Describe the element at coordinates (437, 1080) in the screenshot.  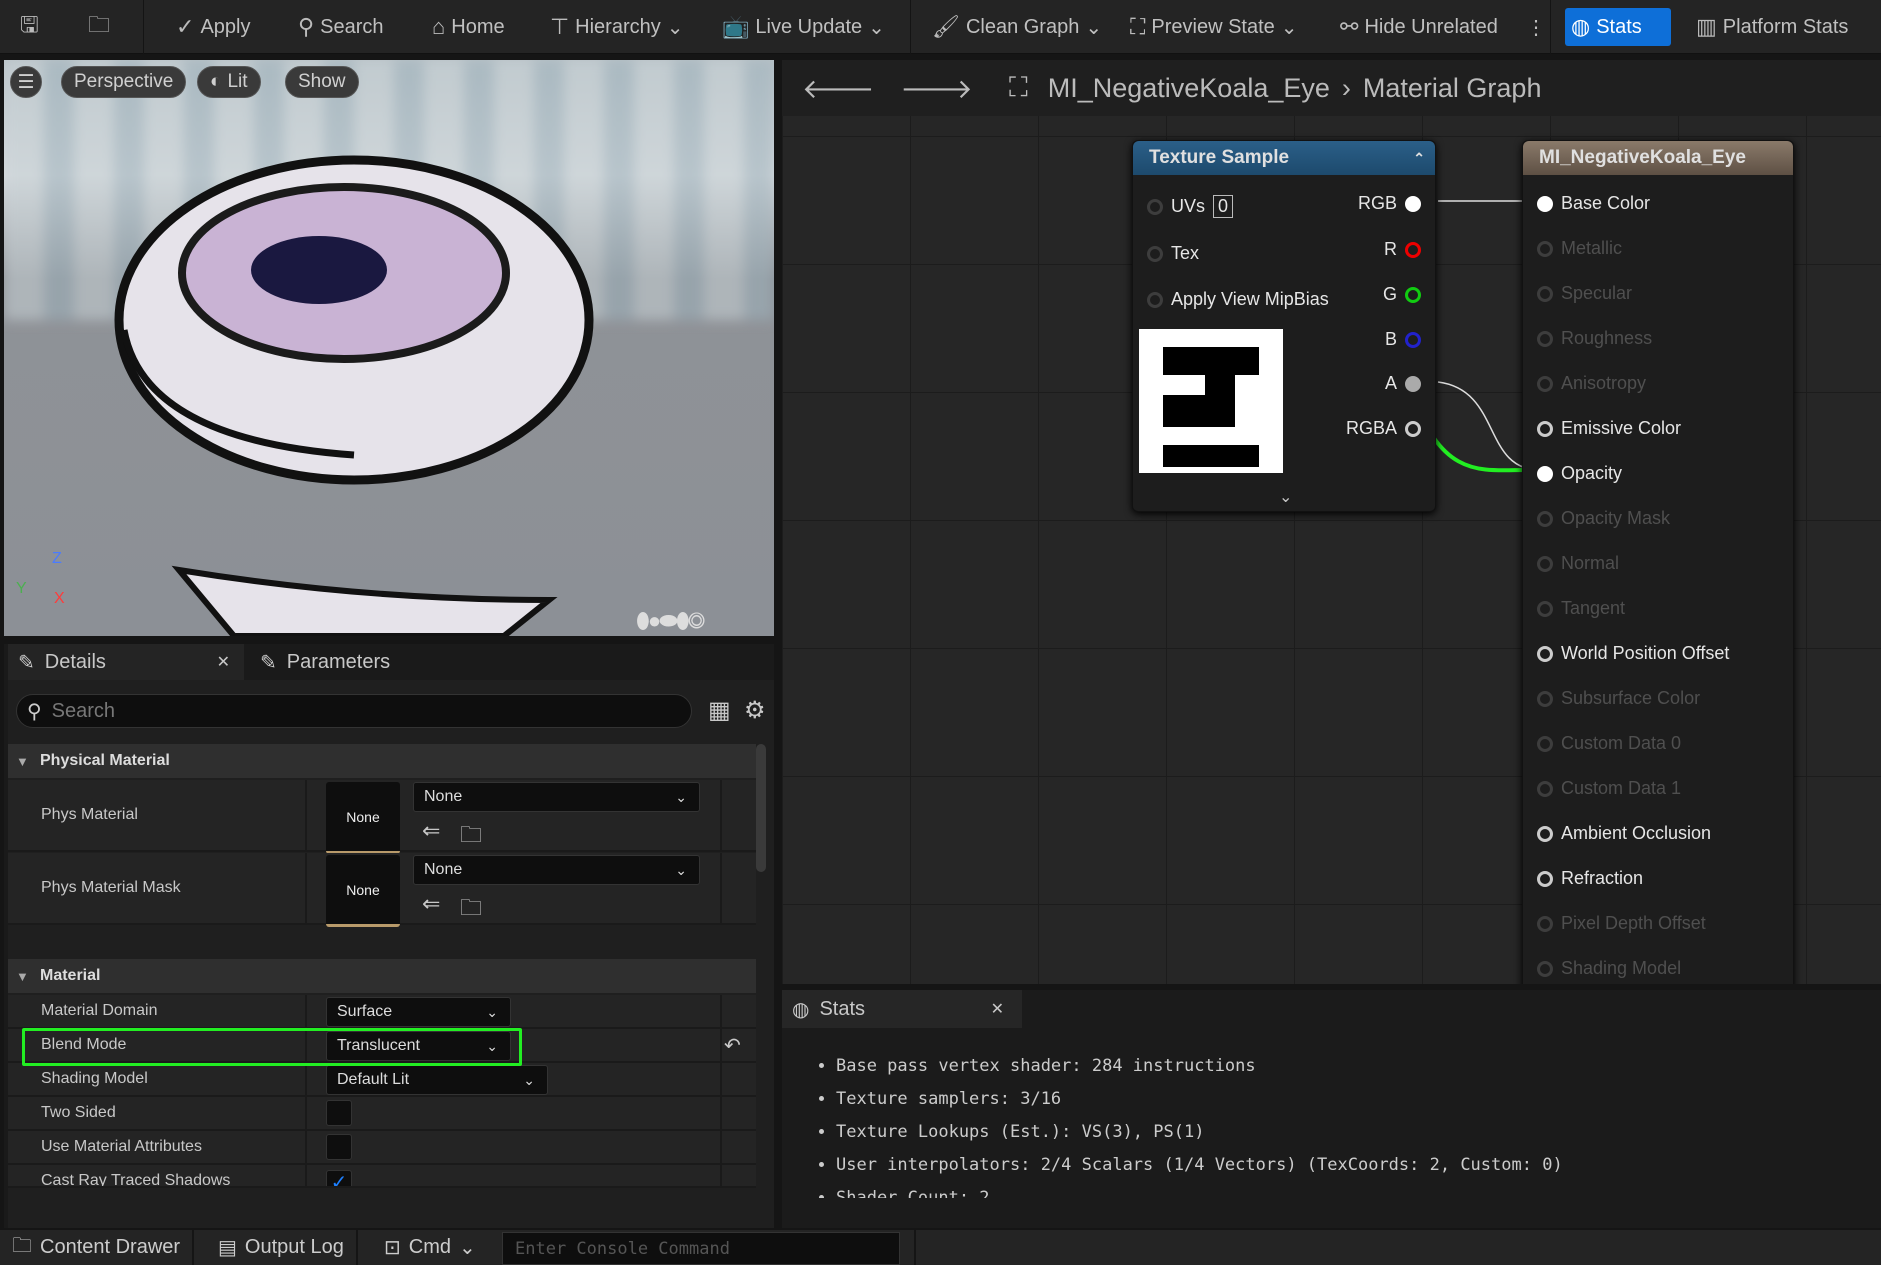
I see `shading-model-dropdown: Default Lit ⌄` at that location.